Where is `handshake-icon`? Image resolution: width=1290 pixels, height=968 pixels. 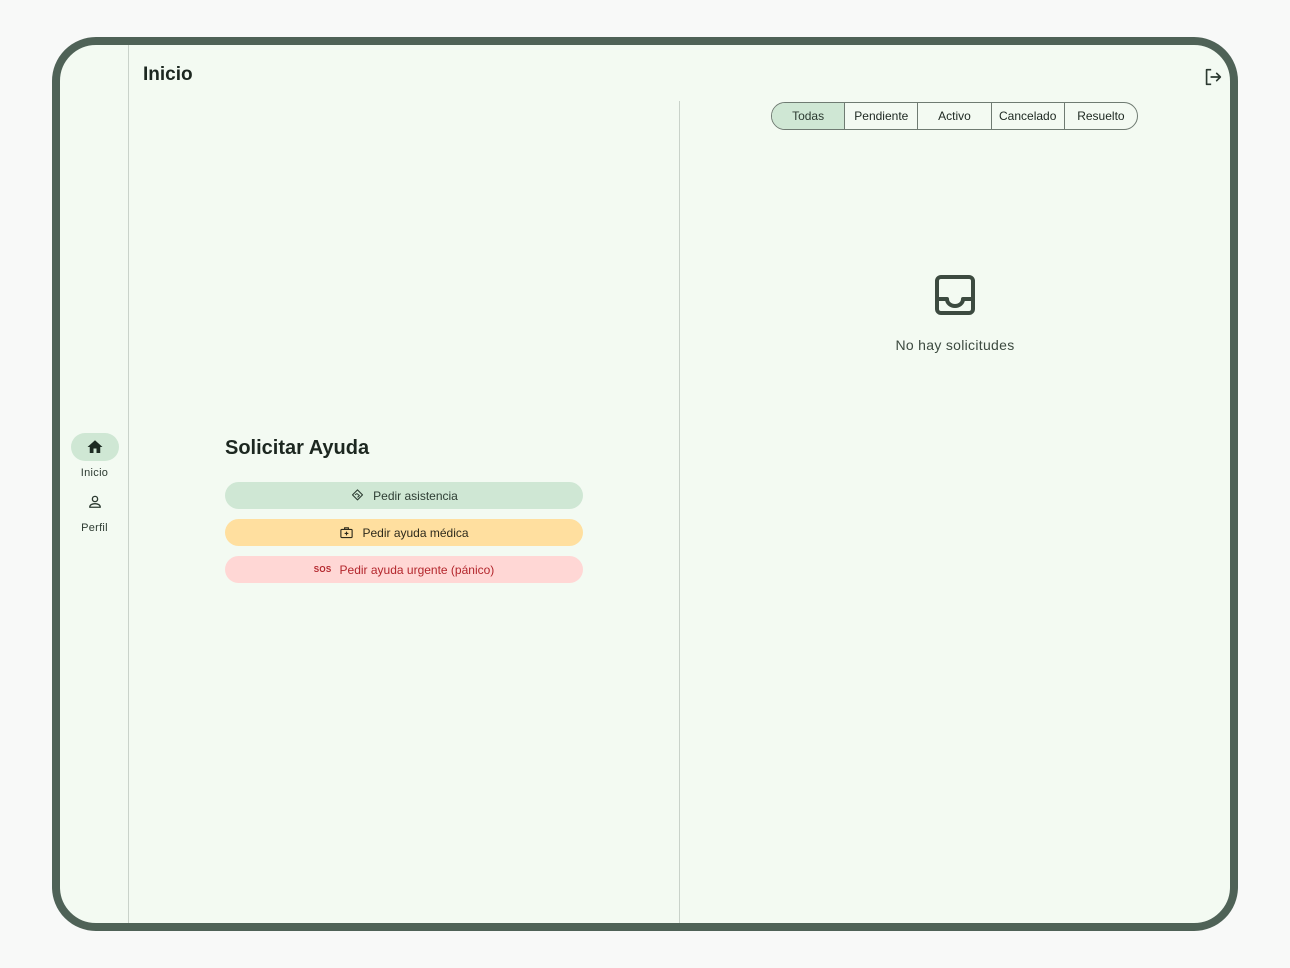 handshake-icon is located at coordinates (358, 495).